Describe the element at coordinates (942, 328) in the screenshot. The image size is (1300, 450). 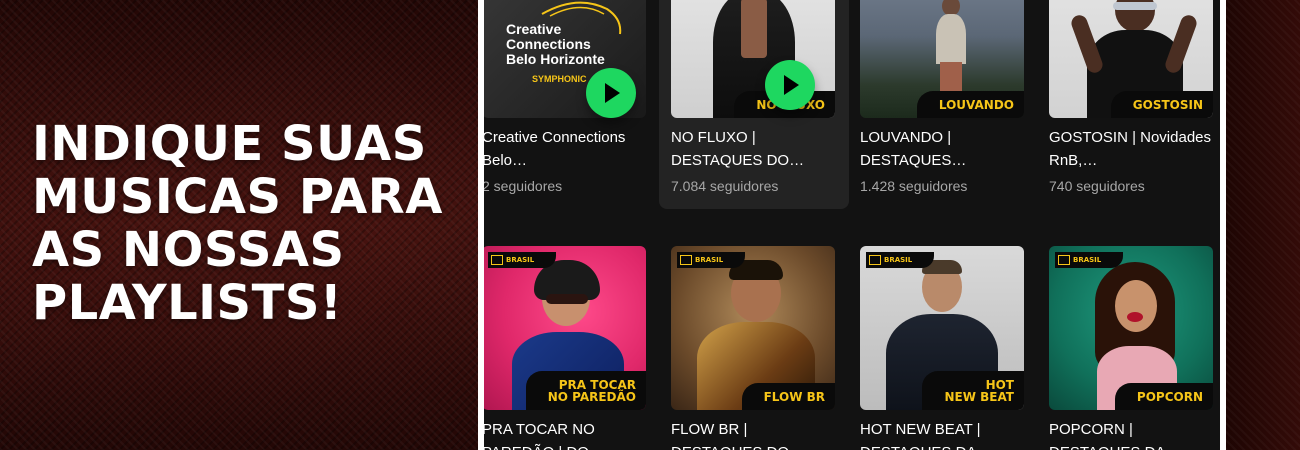
I see `playlist-cover: BRASIL HOT NEW BEAT` at that location.